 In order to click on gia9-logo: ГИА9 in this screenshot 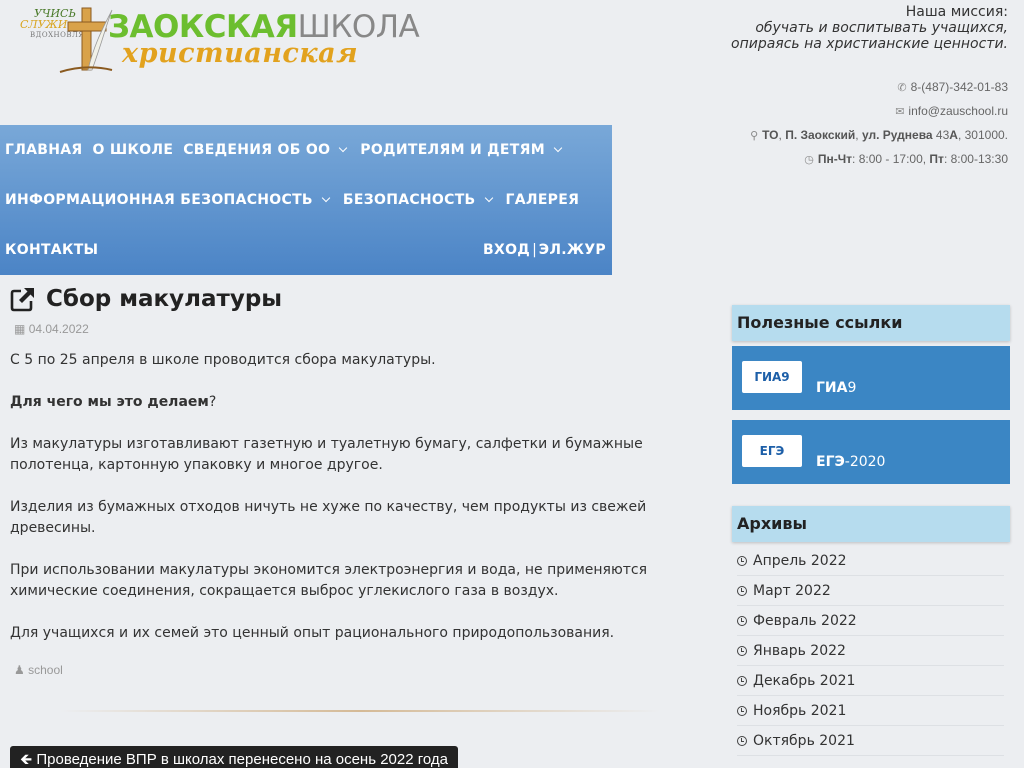, I will do `click(772, 377)`.